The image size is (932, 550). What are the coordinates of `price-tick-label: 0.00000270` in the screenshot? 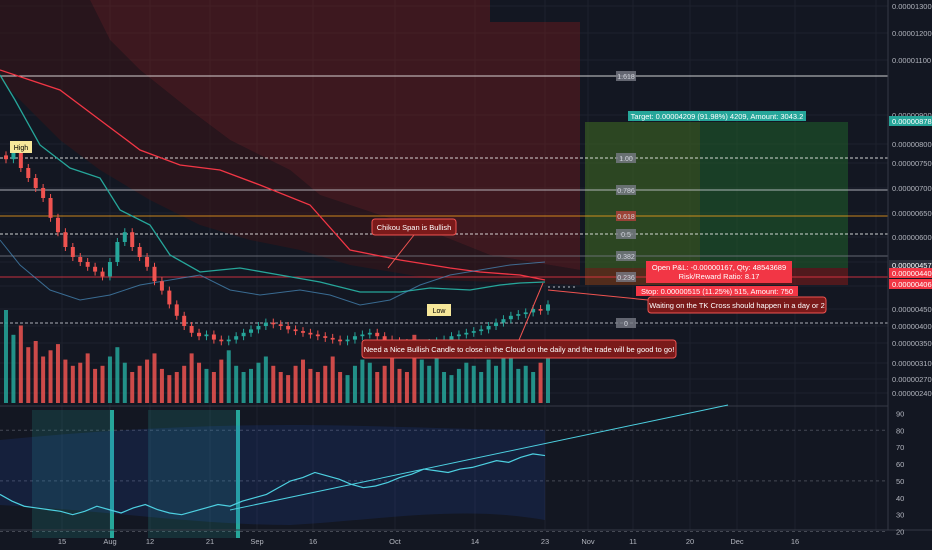 It's located at (912, 379).